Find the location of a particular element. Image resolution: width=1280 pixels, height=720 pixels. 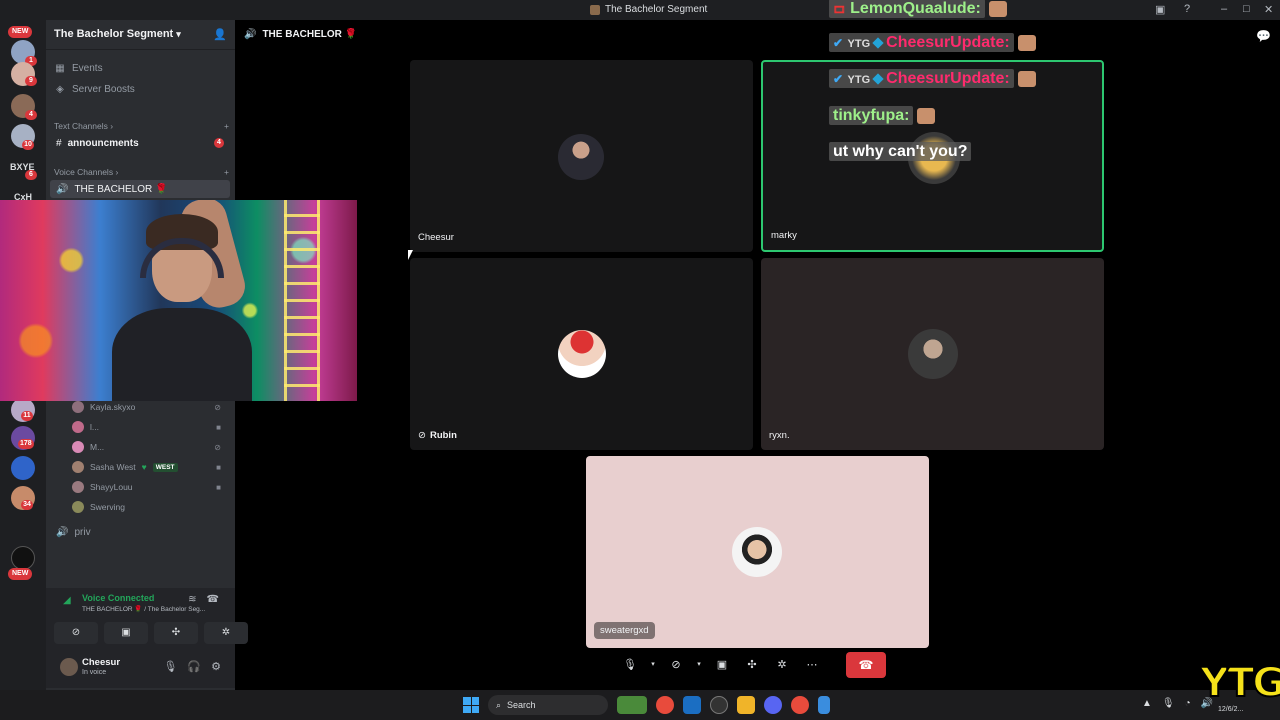

gear-icon: ⚙ is located at coordinates (216, 666).